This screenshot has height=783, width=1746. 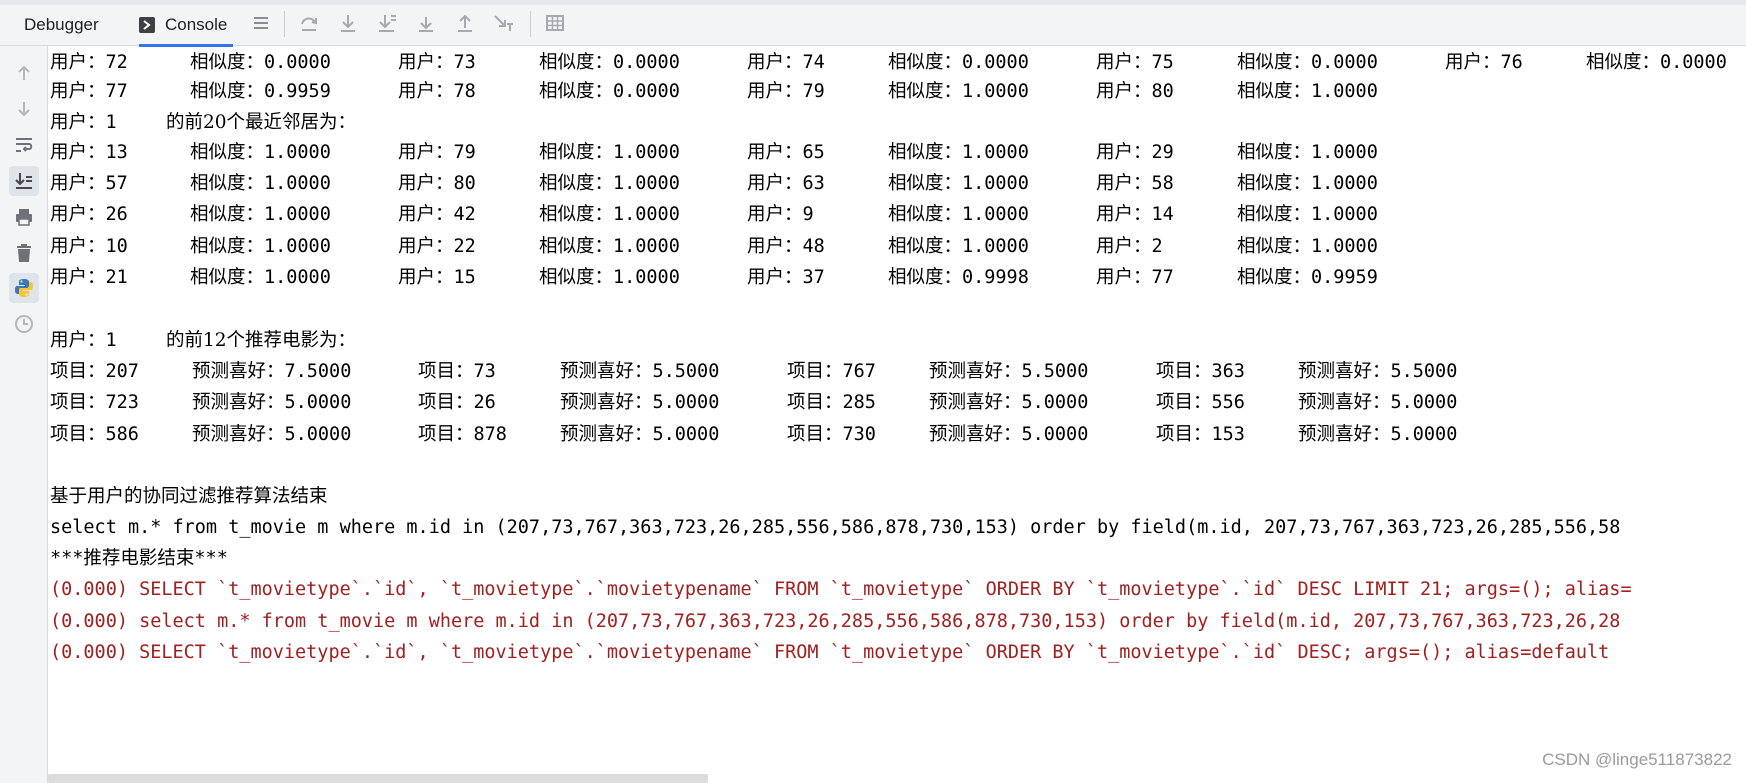 What do you see at coordinates (61, 25) in the screenshot?
I see `tab-debugger: Debugger` at bounding box center [61, 25].